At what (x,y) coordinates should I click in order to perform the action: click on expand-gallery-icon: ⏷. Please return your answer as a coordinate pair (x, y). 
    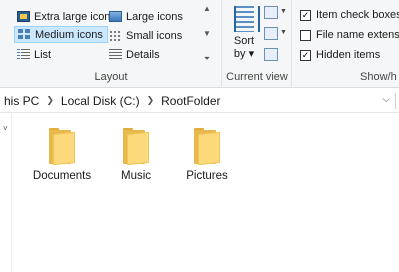
    Looking at the image, I should click on (207, 59).